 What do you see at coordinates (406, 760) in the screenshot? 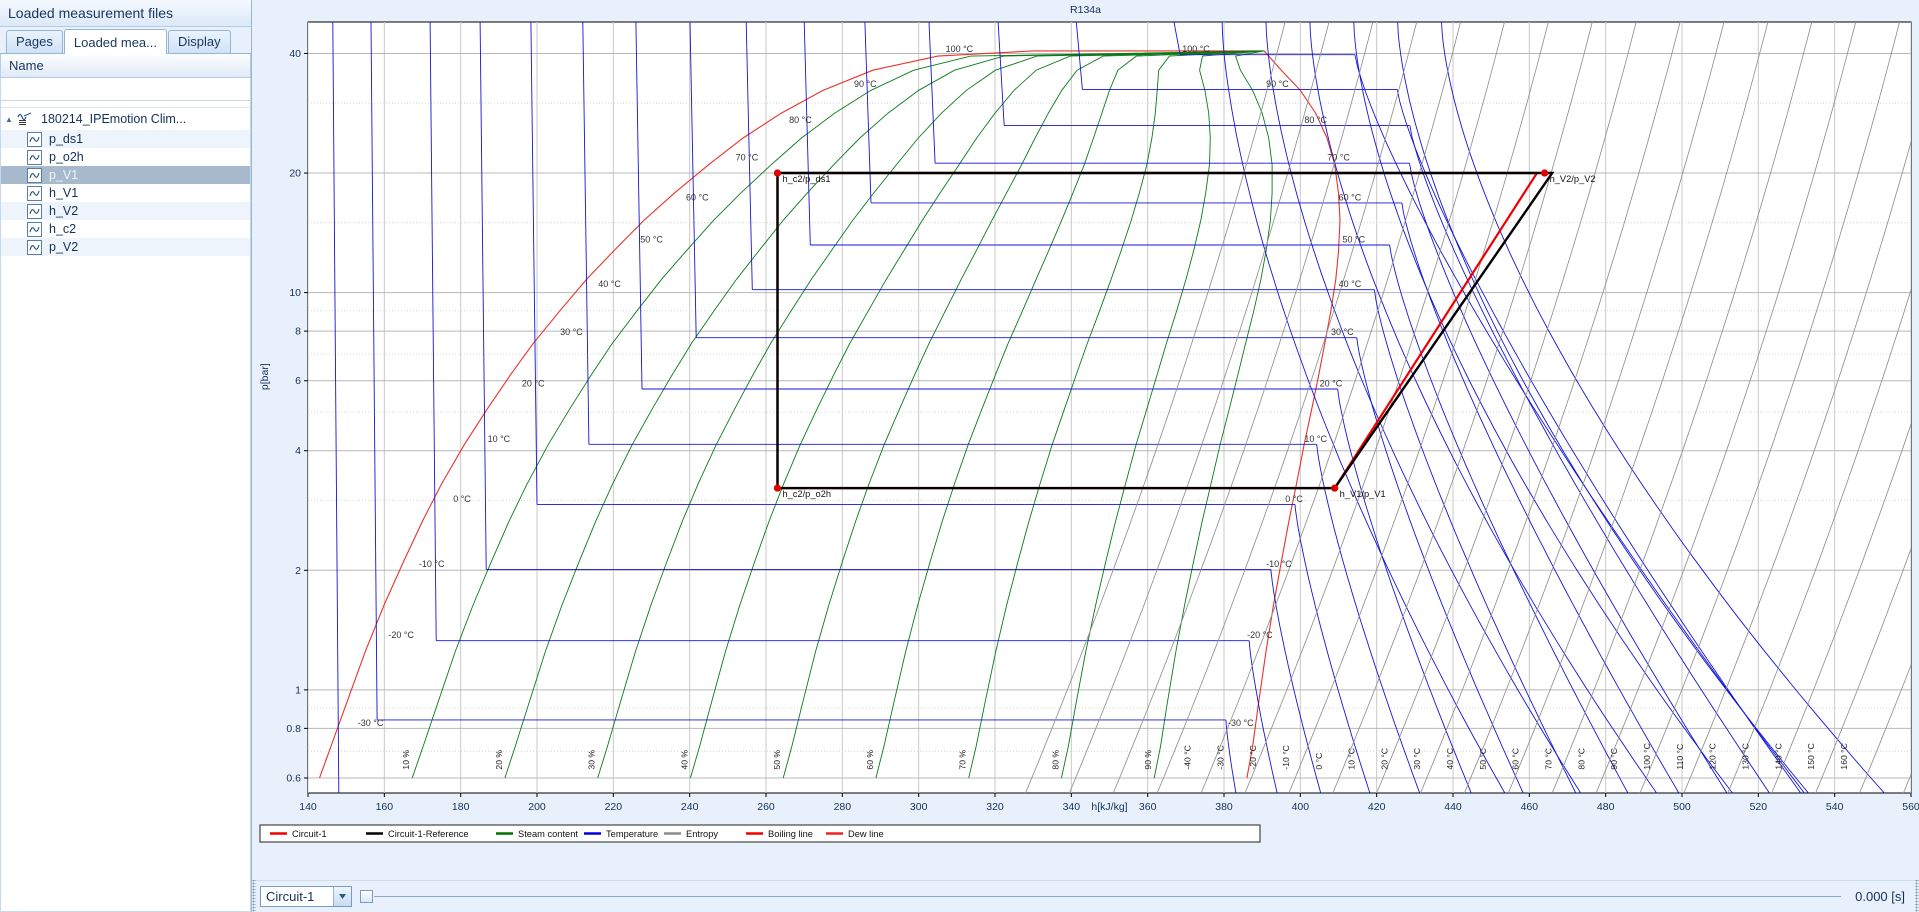
I see `svg-text: 10 %` at bounding box center [406, 760].